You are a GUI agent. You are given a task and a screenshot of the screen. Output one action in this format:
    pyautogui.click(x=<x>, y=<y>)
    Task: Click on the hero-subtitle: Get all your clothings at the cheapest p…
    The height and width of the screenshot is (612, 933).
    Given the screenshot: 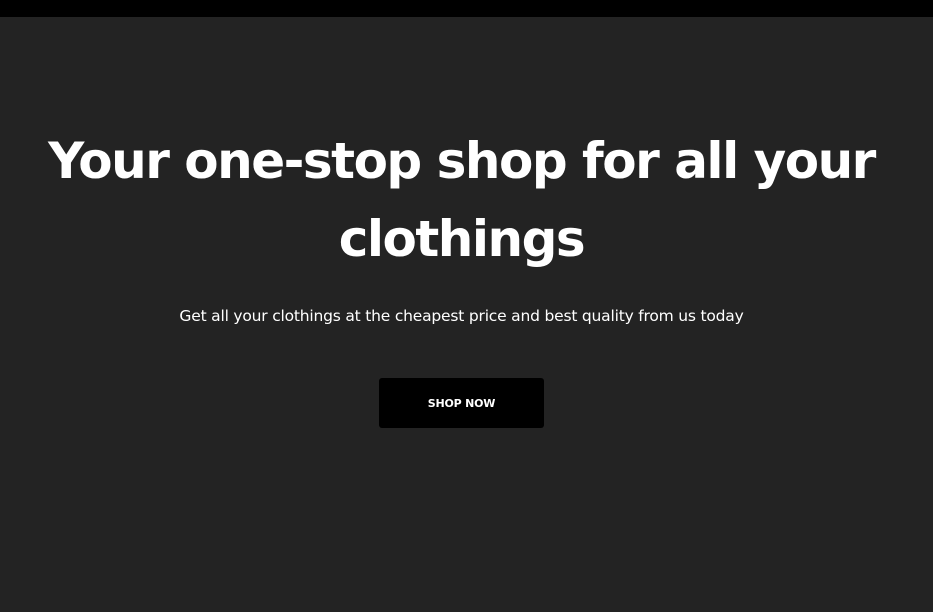 What is the action you would take?
    pyautogui.click(x=461, y=316)
    